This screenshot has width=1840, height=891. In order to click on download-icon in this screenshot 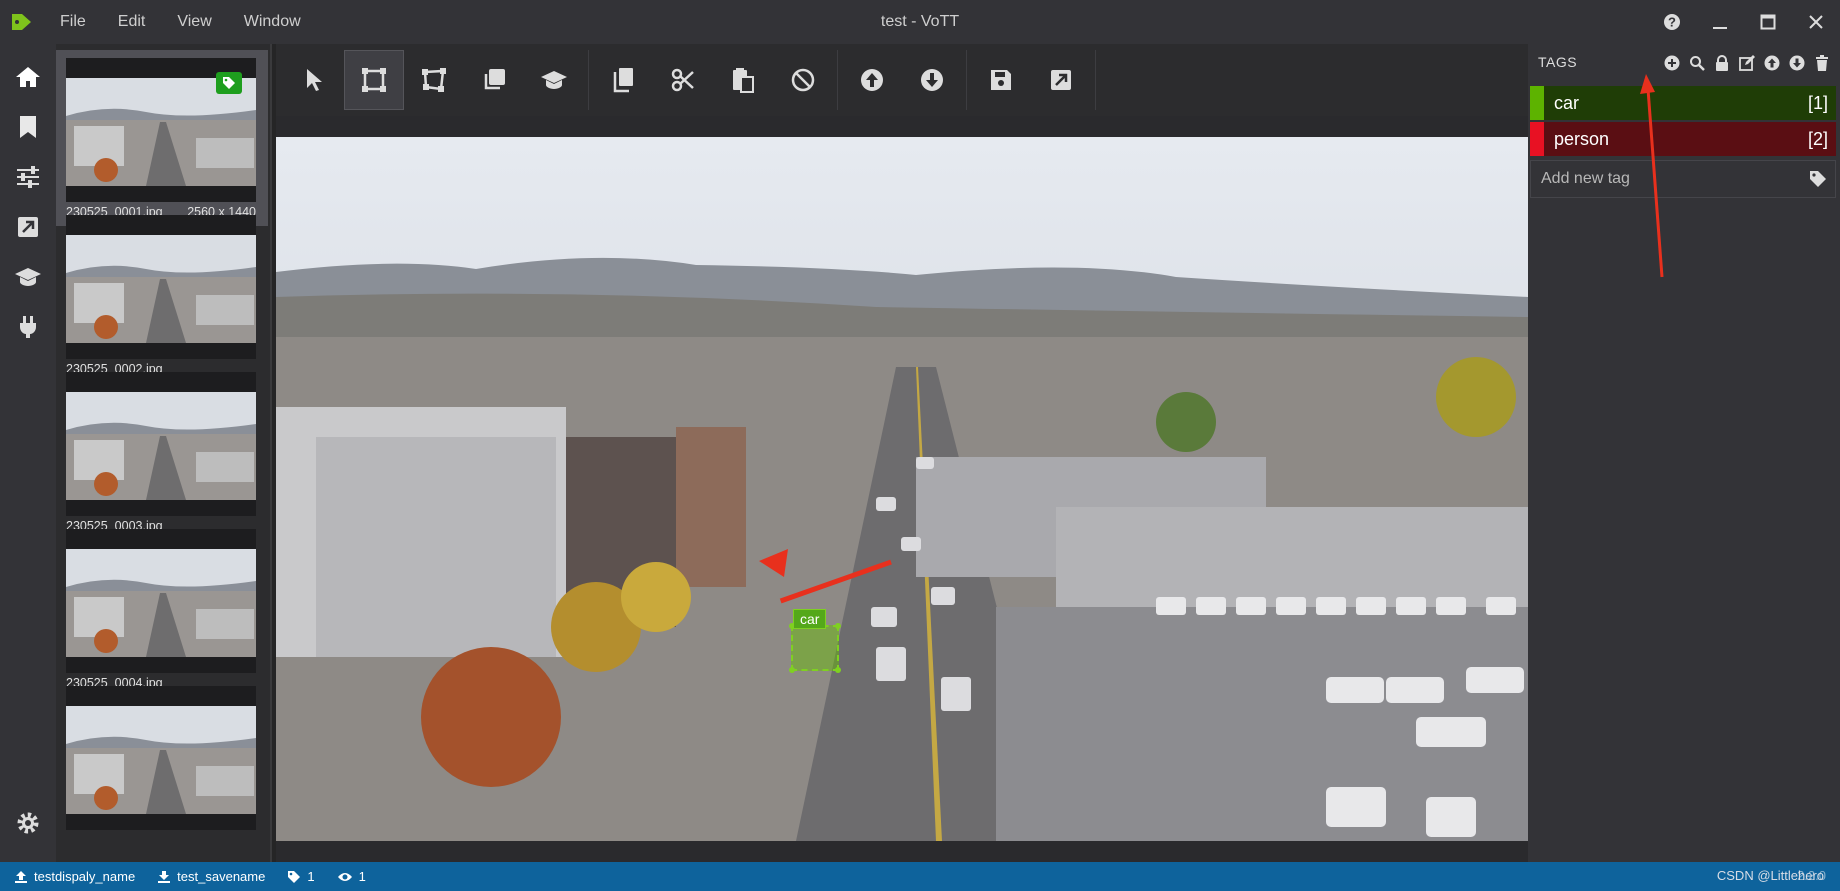, I will do `click(164, 876)`.